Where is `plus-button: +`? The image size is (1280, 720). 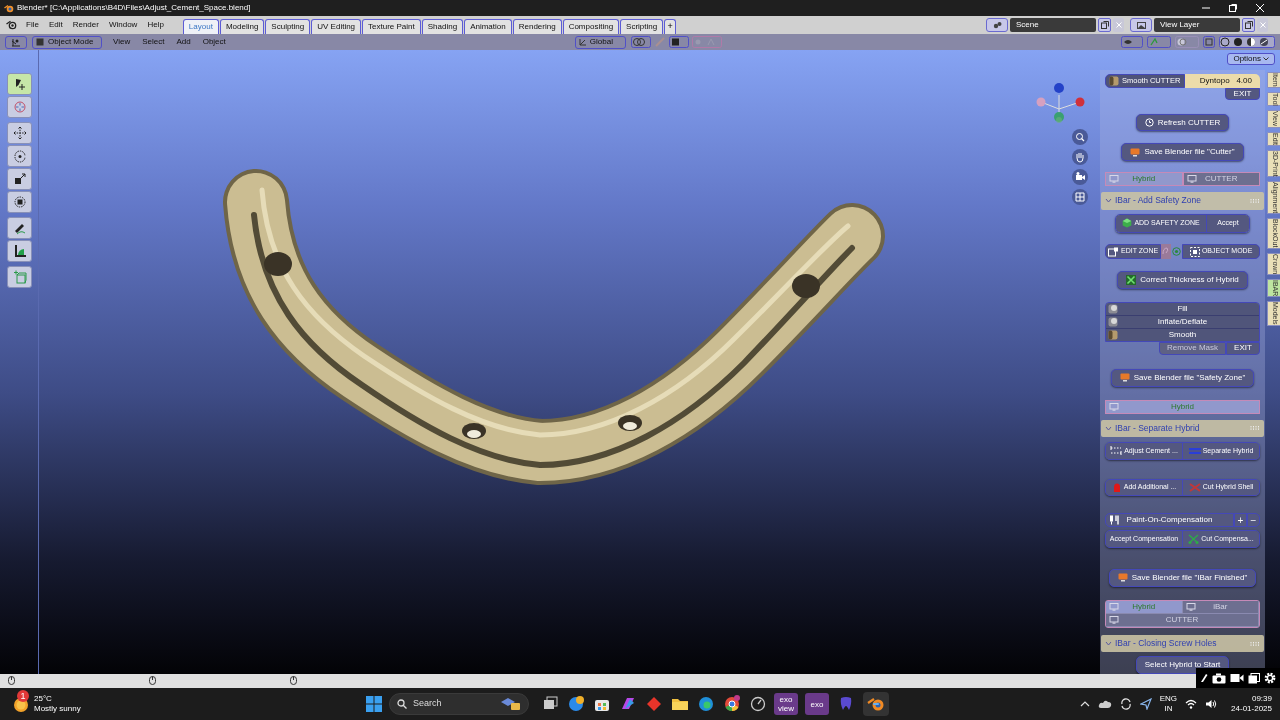 plus-button: + is located at coordinates (1240, 520).